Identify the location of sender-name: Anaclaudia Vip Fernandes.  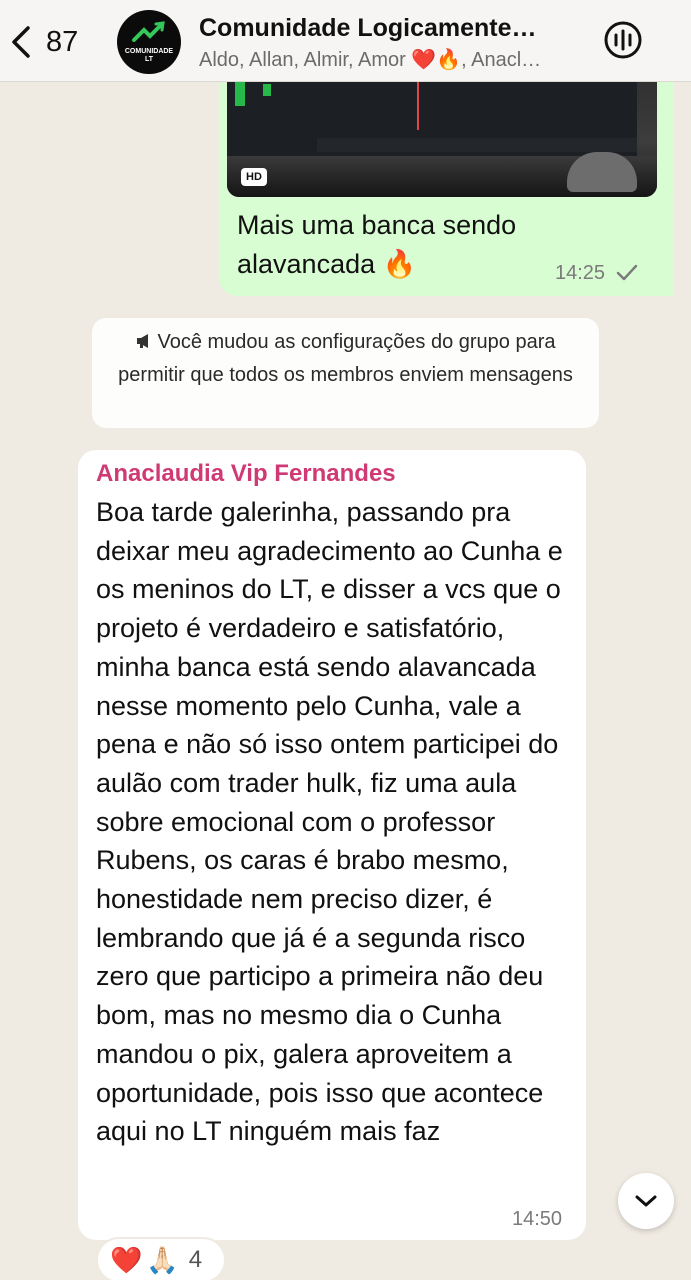
(246, 474).